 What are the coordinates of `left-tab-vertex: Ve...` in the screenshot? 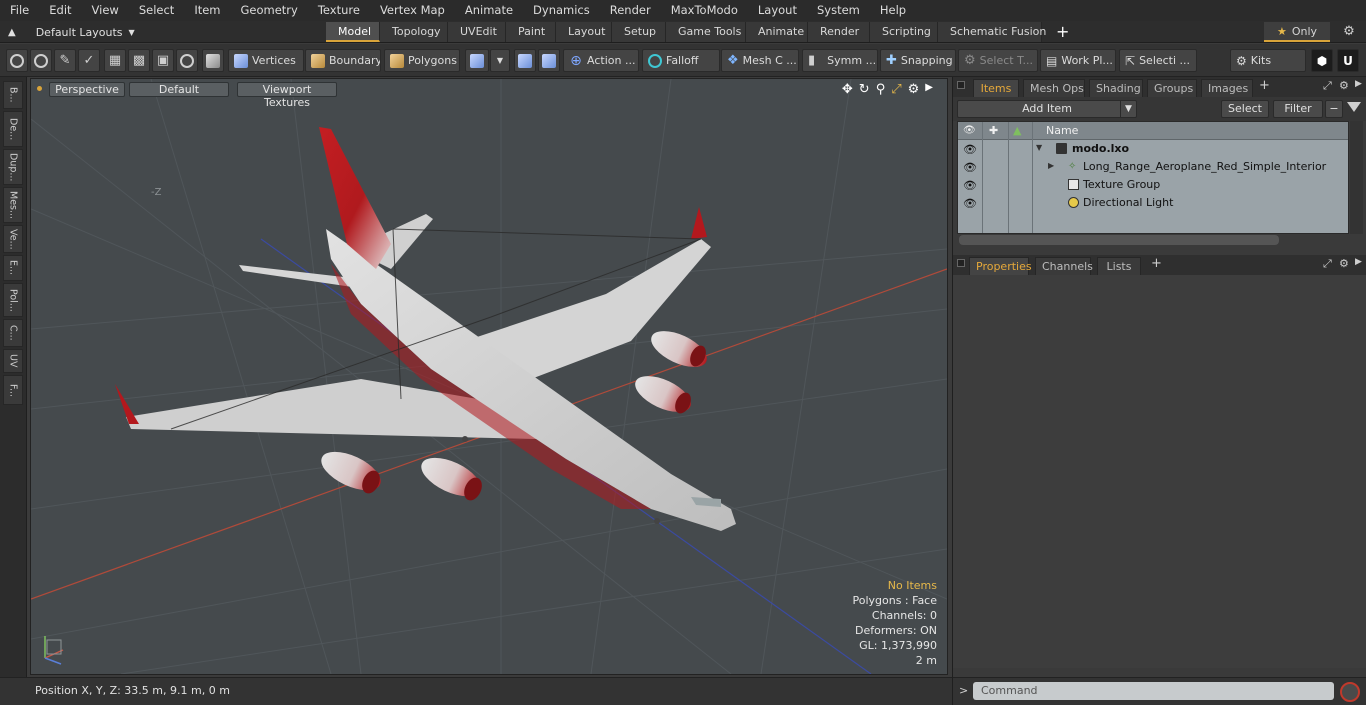 It's located at (13, 239).